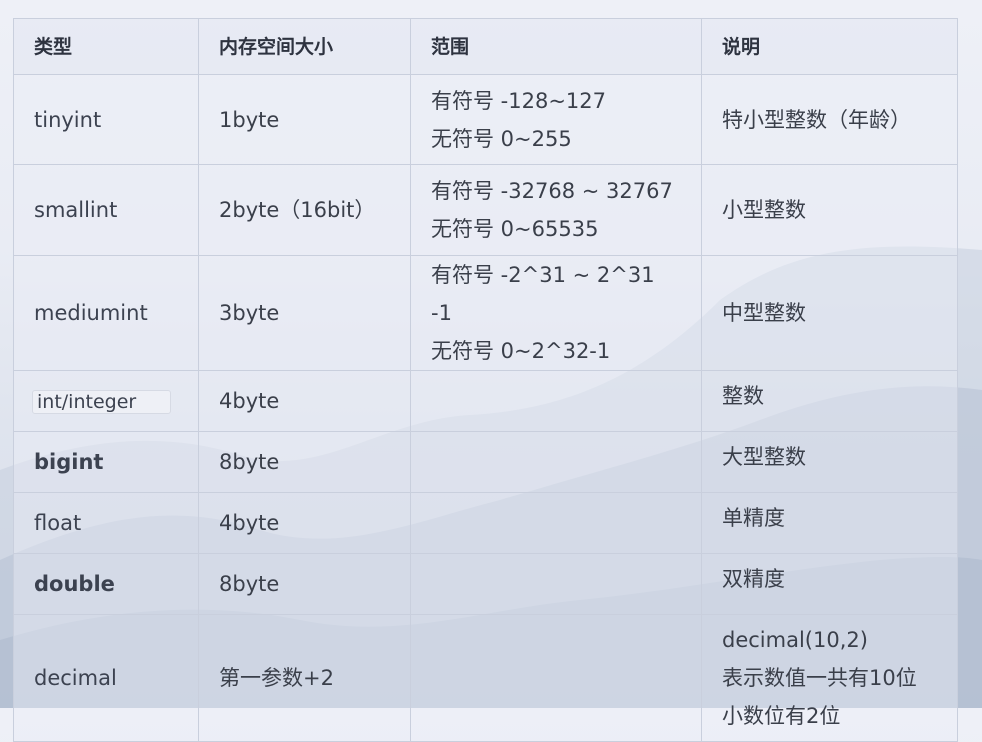 The image size is (982, 742). I want to click on description-cell: 大型整数, so click(829, 462).